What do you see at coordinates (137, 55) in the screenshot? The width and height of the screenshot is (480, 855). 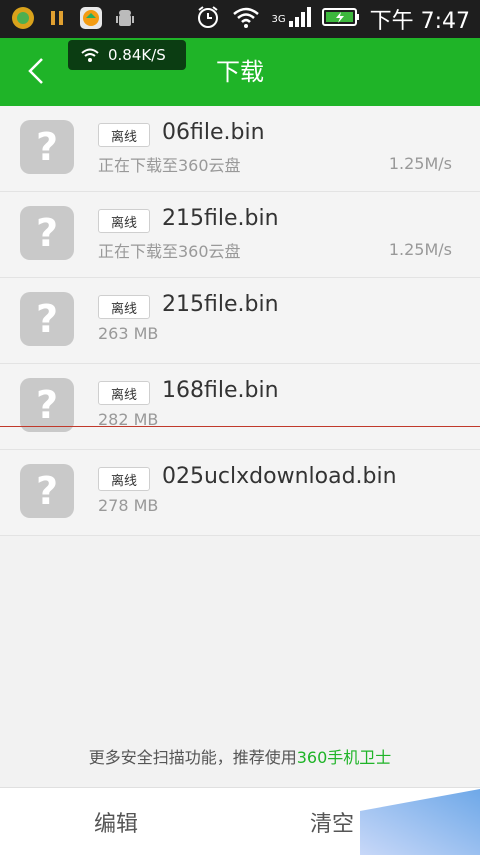 I see `network-speed-value: 0.84K/S` at bounding box center [137, 55].